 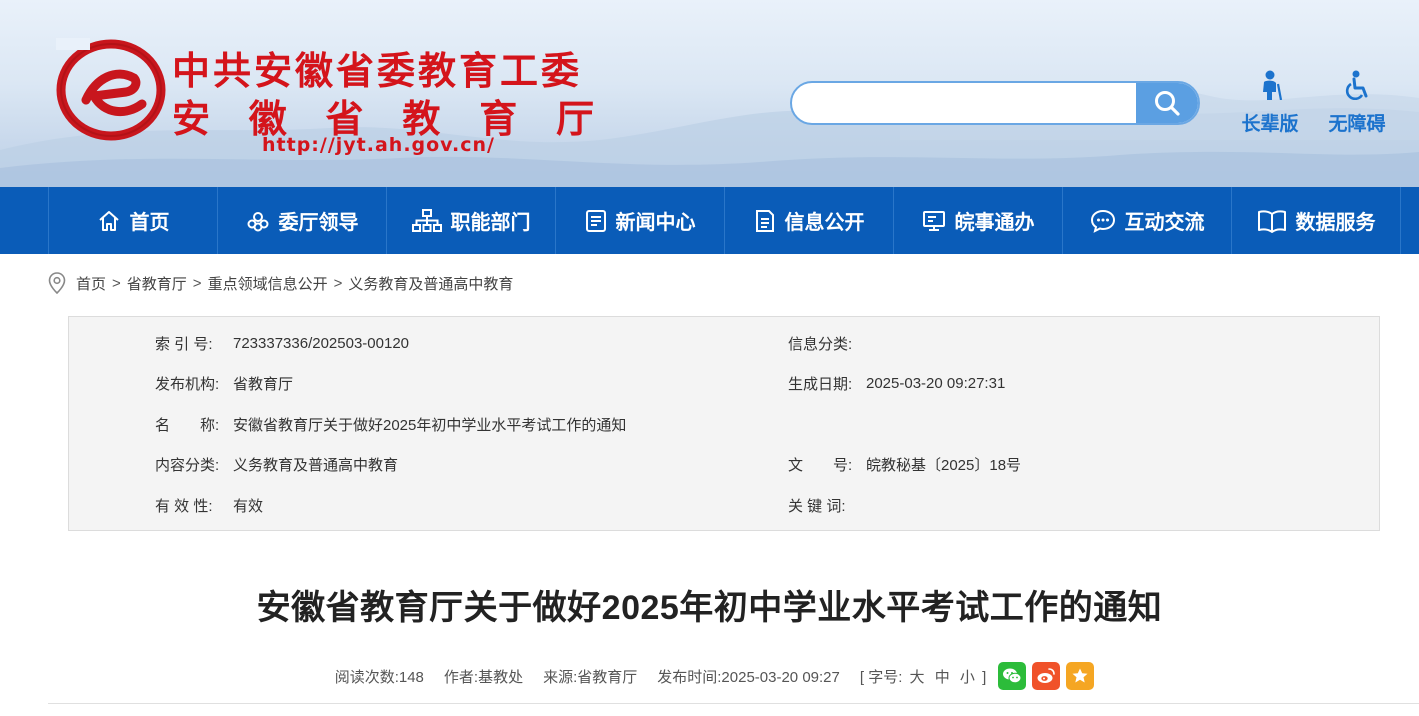 I want to click on wheelchair-icon, so click(x=1356, y=85).